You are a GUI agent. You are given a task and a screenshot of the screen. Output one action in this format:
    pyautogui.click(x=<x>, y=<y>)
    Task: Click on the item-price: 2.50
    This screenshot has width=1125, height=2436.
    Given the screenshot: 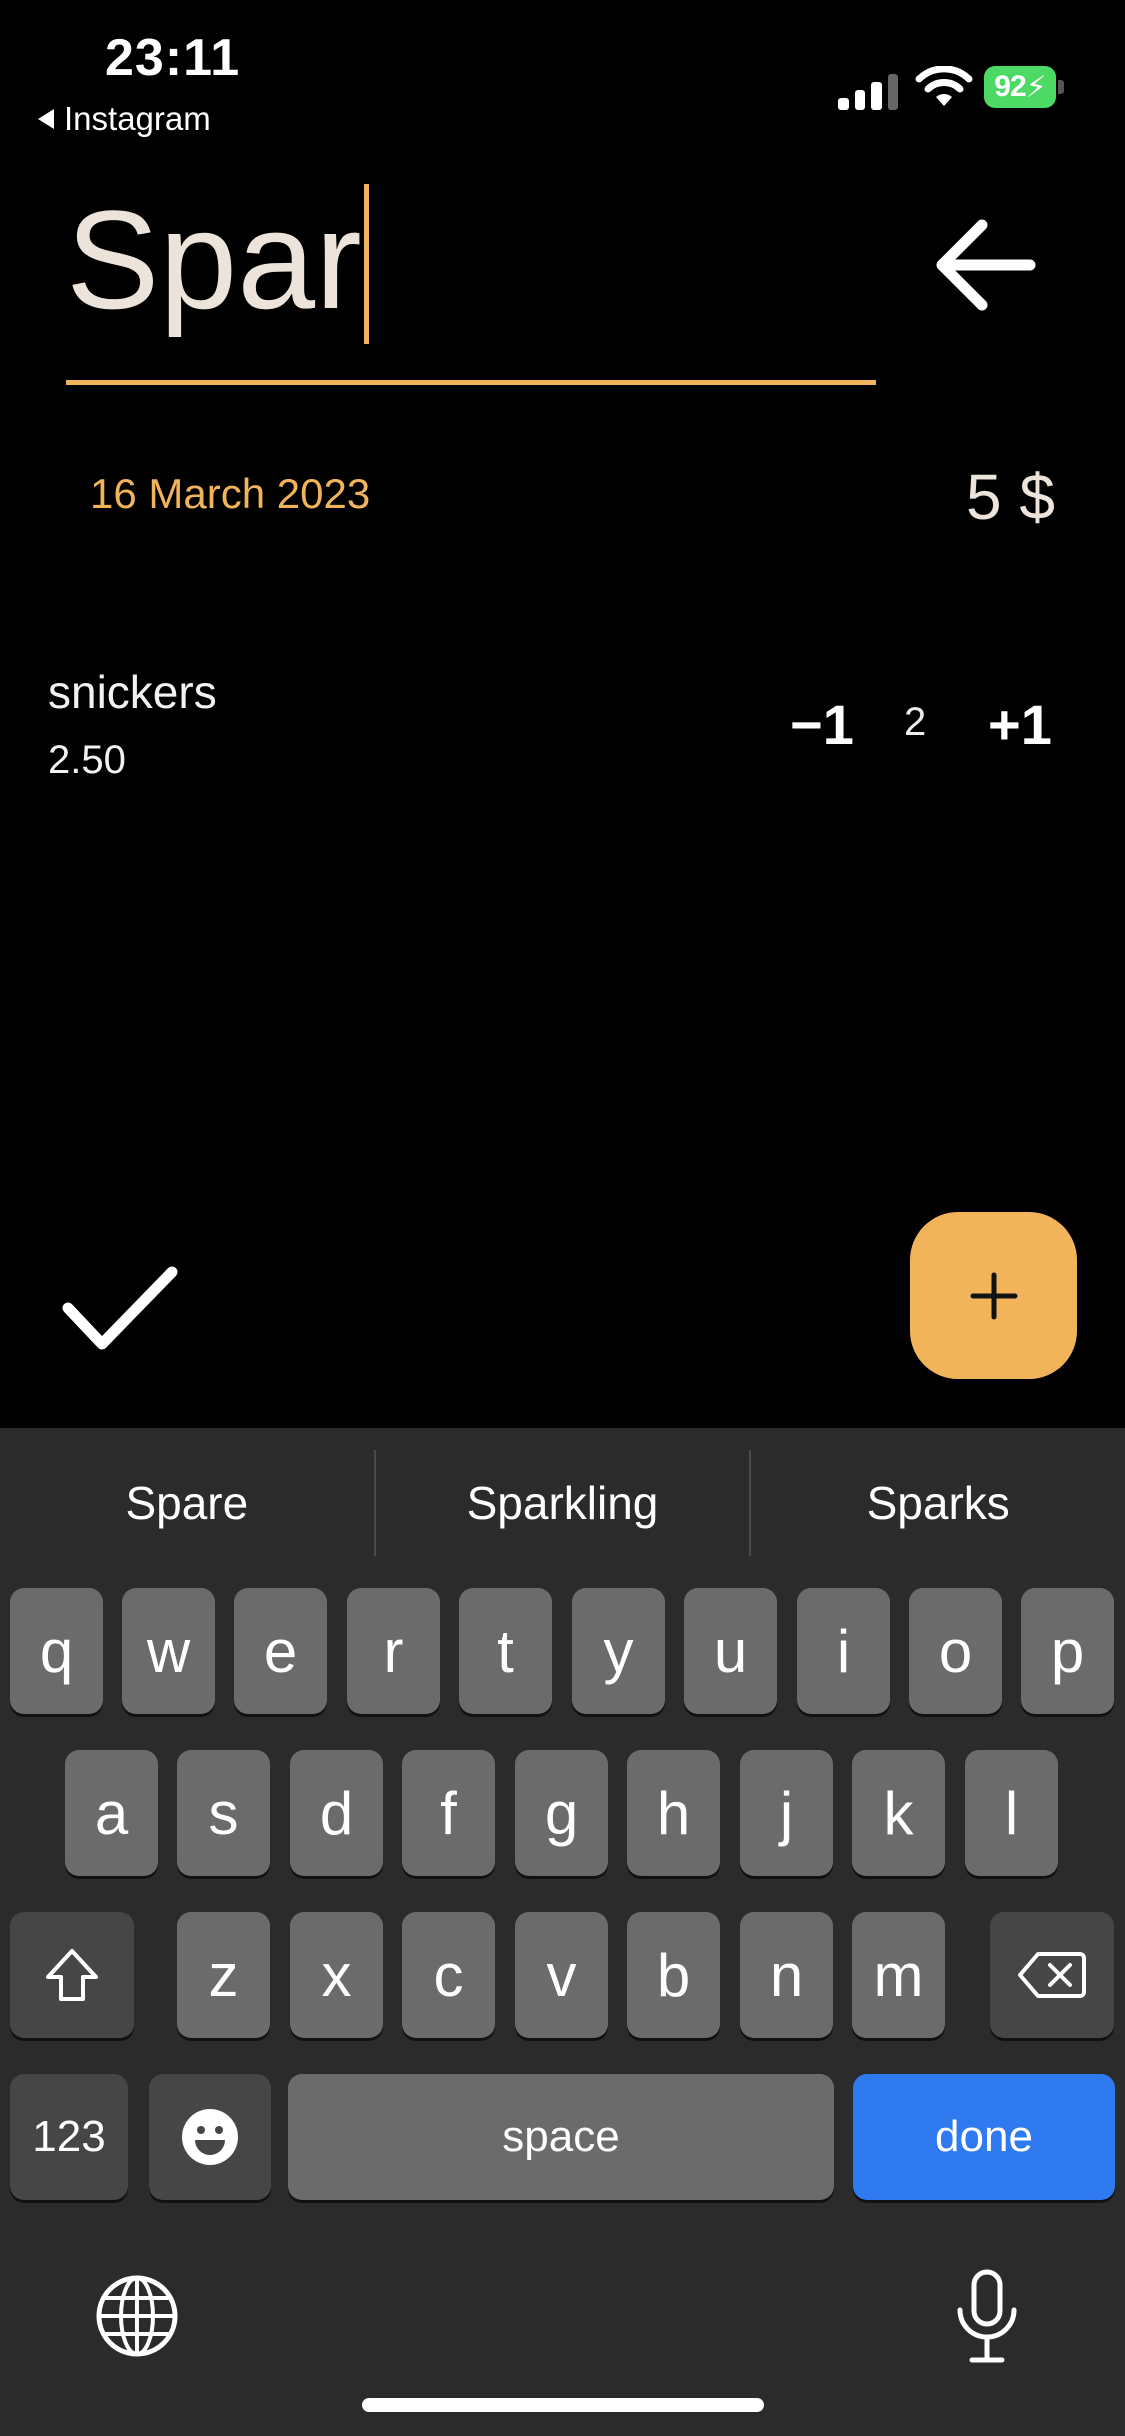 What is the action you would take?
    pyautogui.click(x=87, y=760)
    